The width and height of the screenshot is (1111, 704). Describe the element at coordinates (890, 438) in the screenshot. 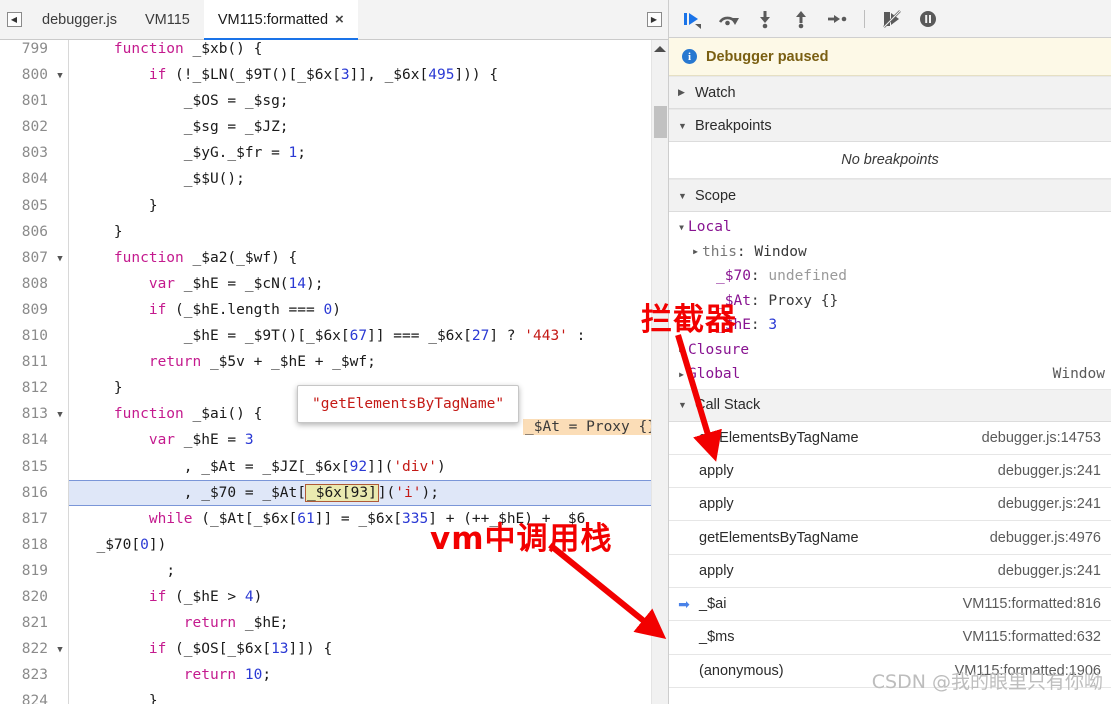

I see `call-stack-row: getElementsByTagName debugger.js:14753` at that location.